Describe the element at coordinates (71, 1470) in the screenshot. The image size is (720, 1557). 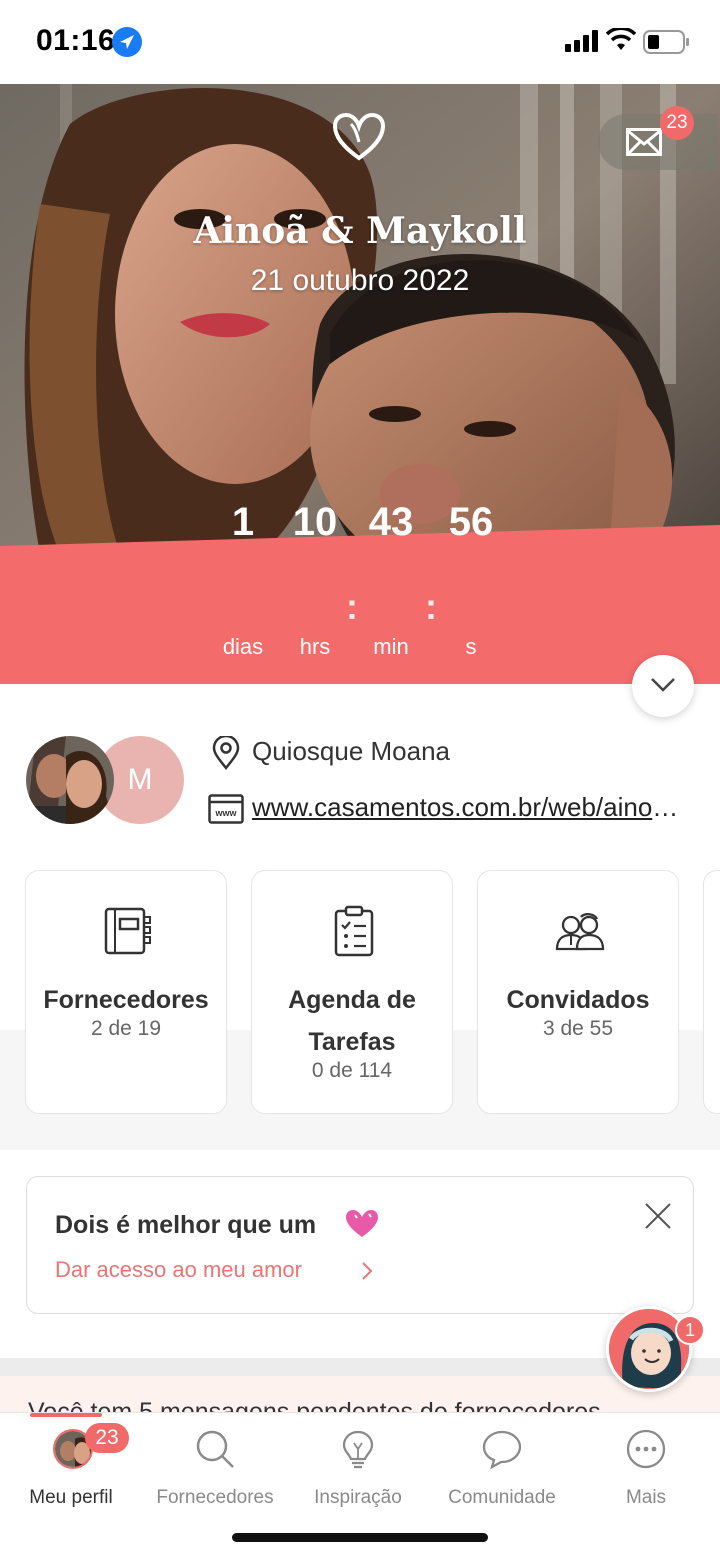
I see `tab-meu-perfil: 23 Meu perfil` at that location.